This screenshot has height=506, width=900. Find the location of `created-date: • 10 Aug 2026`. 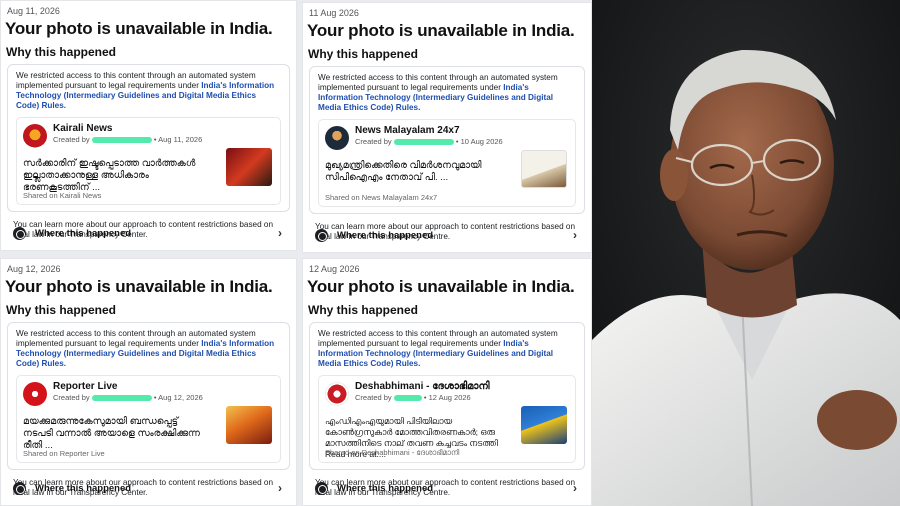

created-date: • 10 Aug 2026 is located at coordinates (479, 141).